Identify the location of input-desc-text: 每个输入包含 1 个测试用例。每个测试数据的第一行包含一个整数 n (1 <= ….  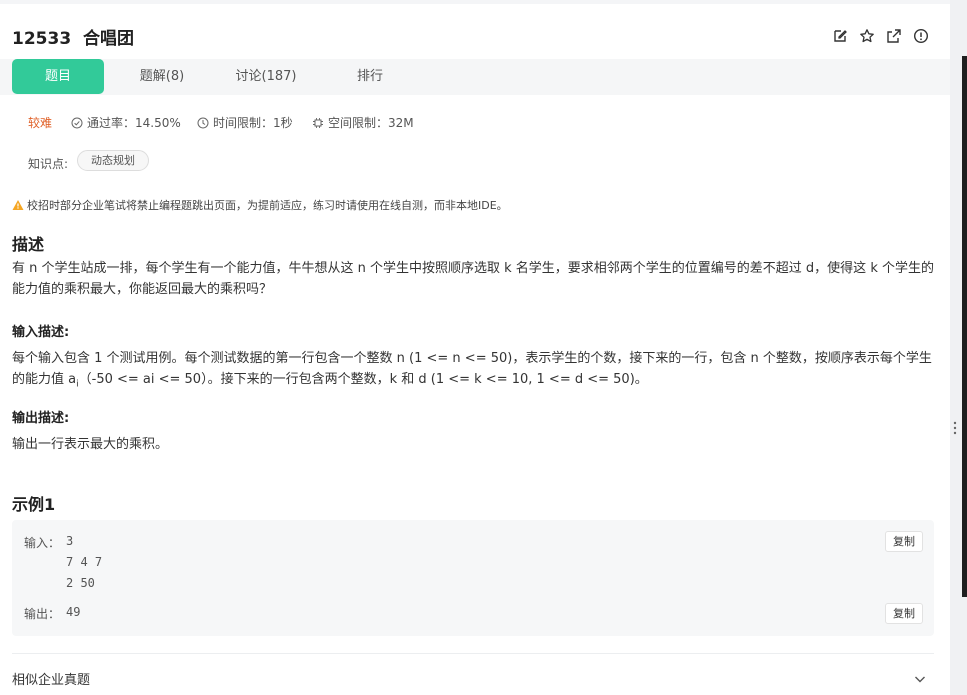
(475, 372).